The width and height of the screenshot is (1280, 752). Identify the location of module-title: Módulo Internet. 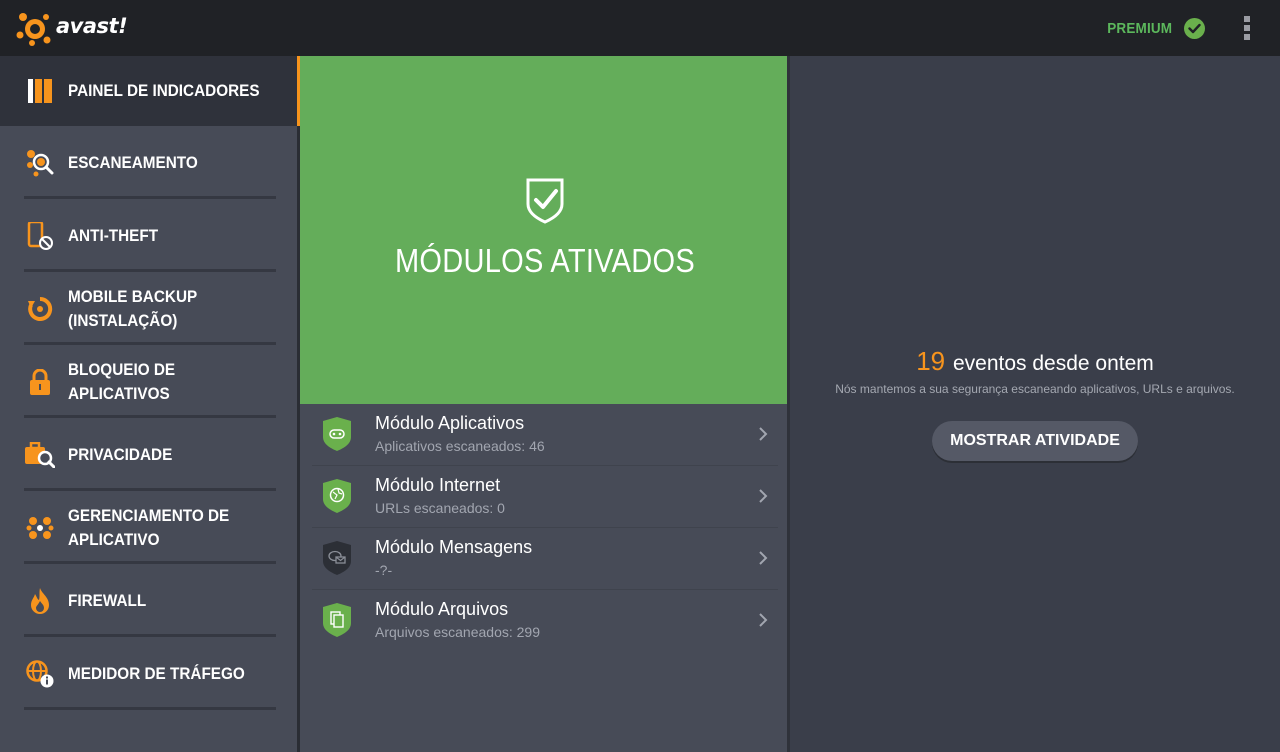
(438, 485).